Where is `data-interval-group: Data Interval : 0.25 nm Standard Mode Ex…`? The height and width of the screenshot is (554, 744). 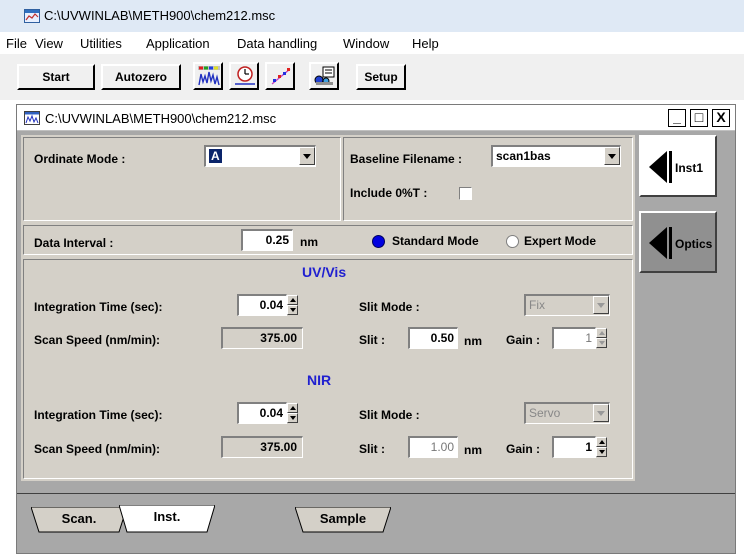 data-interval-group: Data Interval : 0.25 nm Standard Mode Ex… is located at coordinates (328, 240).